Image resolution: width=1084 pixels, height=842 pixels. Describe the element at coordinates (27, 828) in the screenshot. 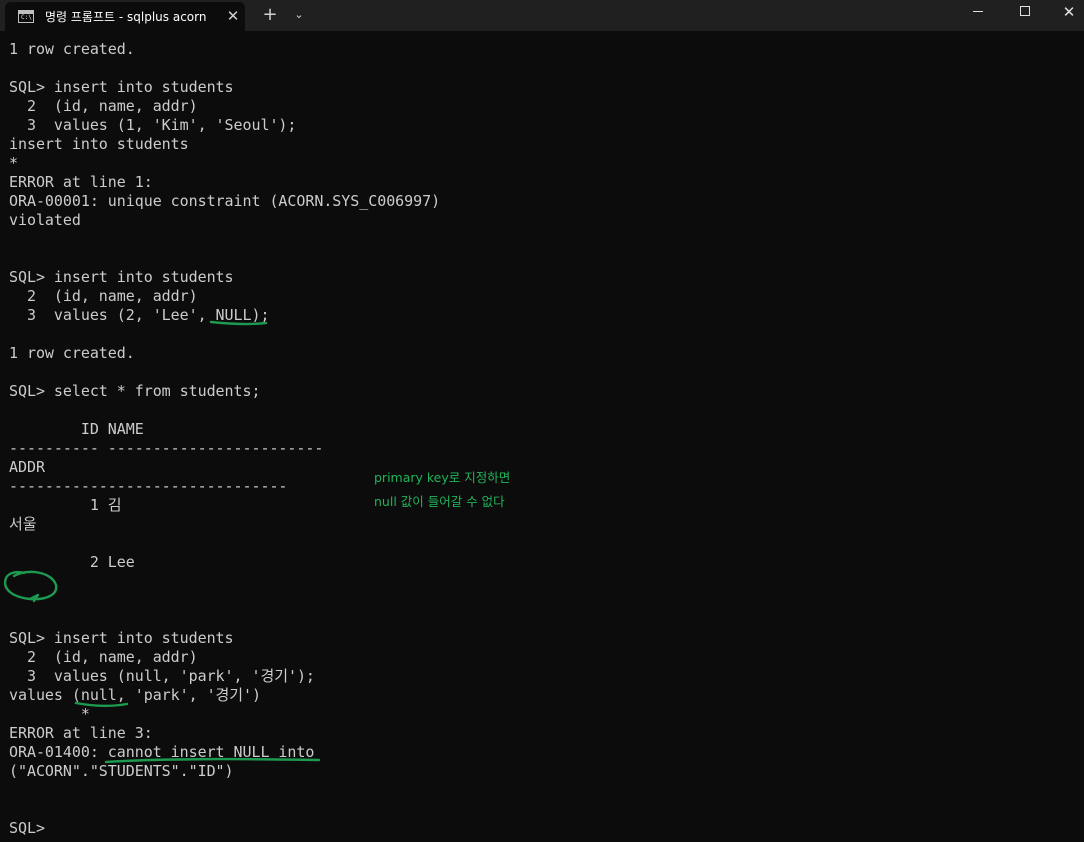

I see `console-line: SQL>` at that location.